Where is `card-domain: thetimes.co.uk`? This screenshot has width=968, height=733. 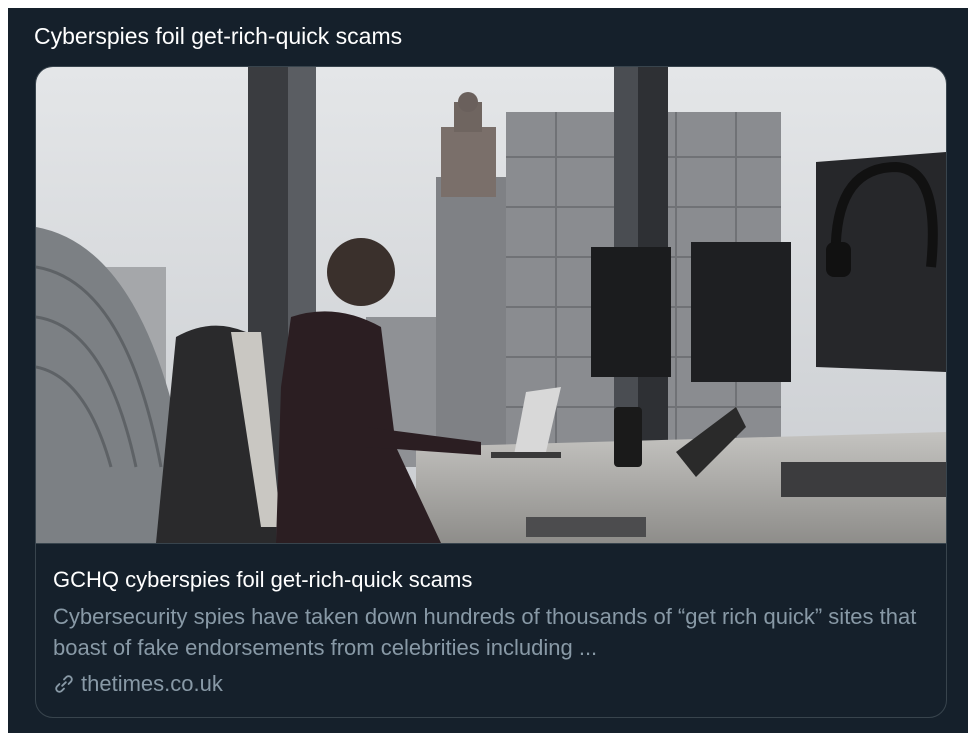
card-domain: thetimes.co.uk is located at coordinates (138, 684).